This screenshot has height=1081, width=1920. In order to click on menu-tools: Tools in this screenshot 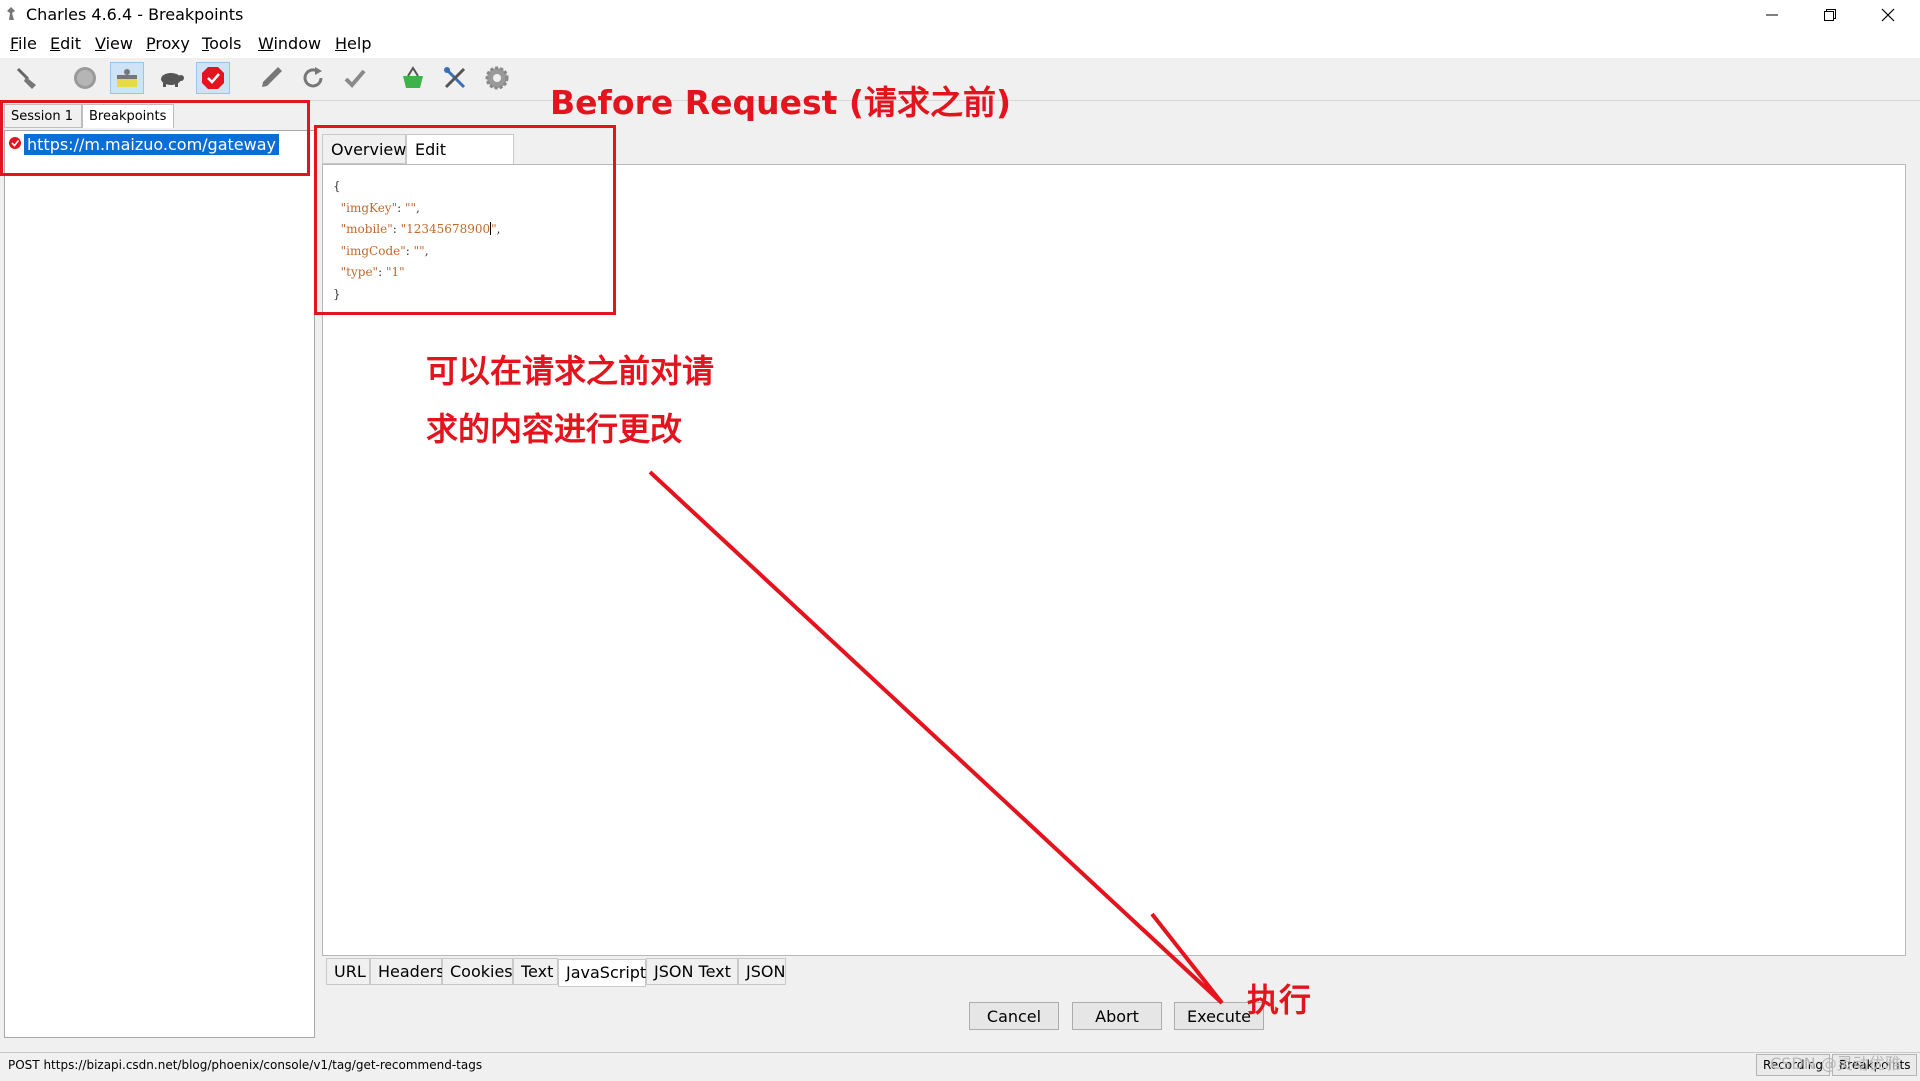, I will do `click(221, 43)`.